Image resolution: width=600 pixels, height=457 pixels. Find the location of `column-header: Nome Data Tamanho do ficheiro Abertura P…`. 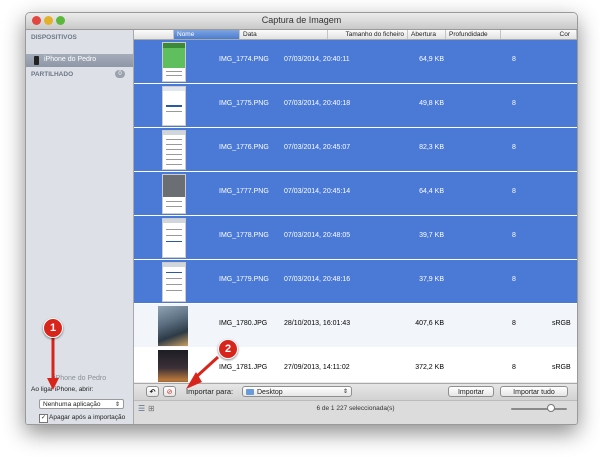

column-header: Nome Data Tamanho do ficheiro Abertura P… is located at coordinates (355, 35).